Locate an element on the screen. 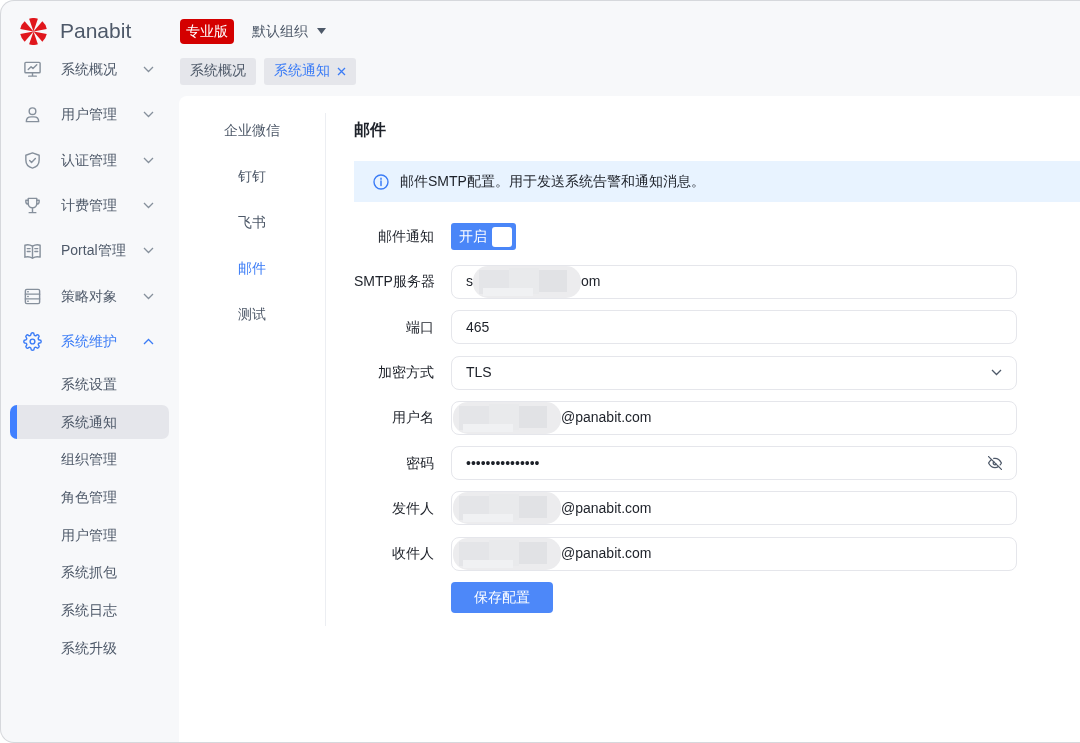 This screenshot has height=743, width=1080. sidebar-subitem: 系统日志 is located at coordinates (89, 610).